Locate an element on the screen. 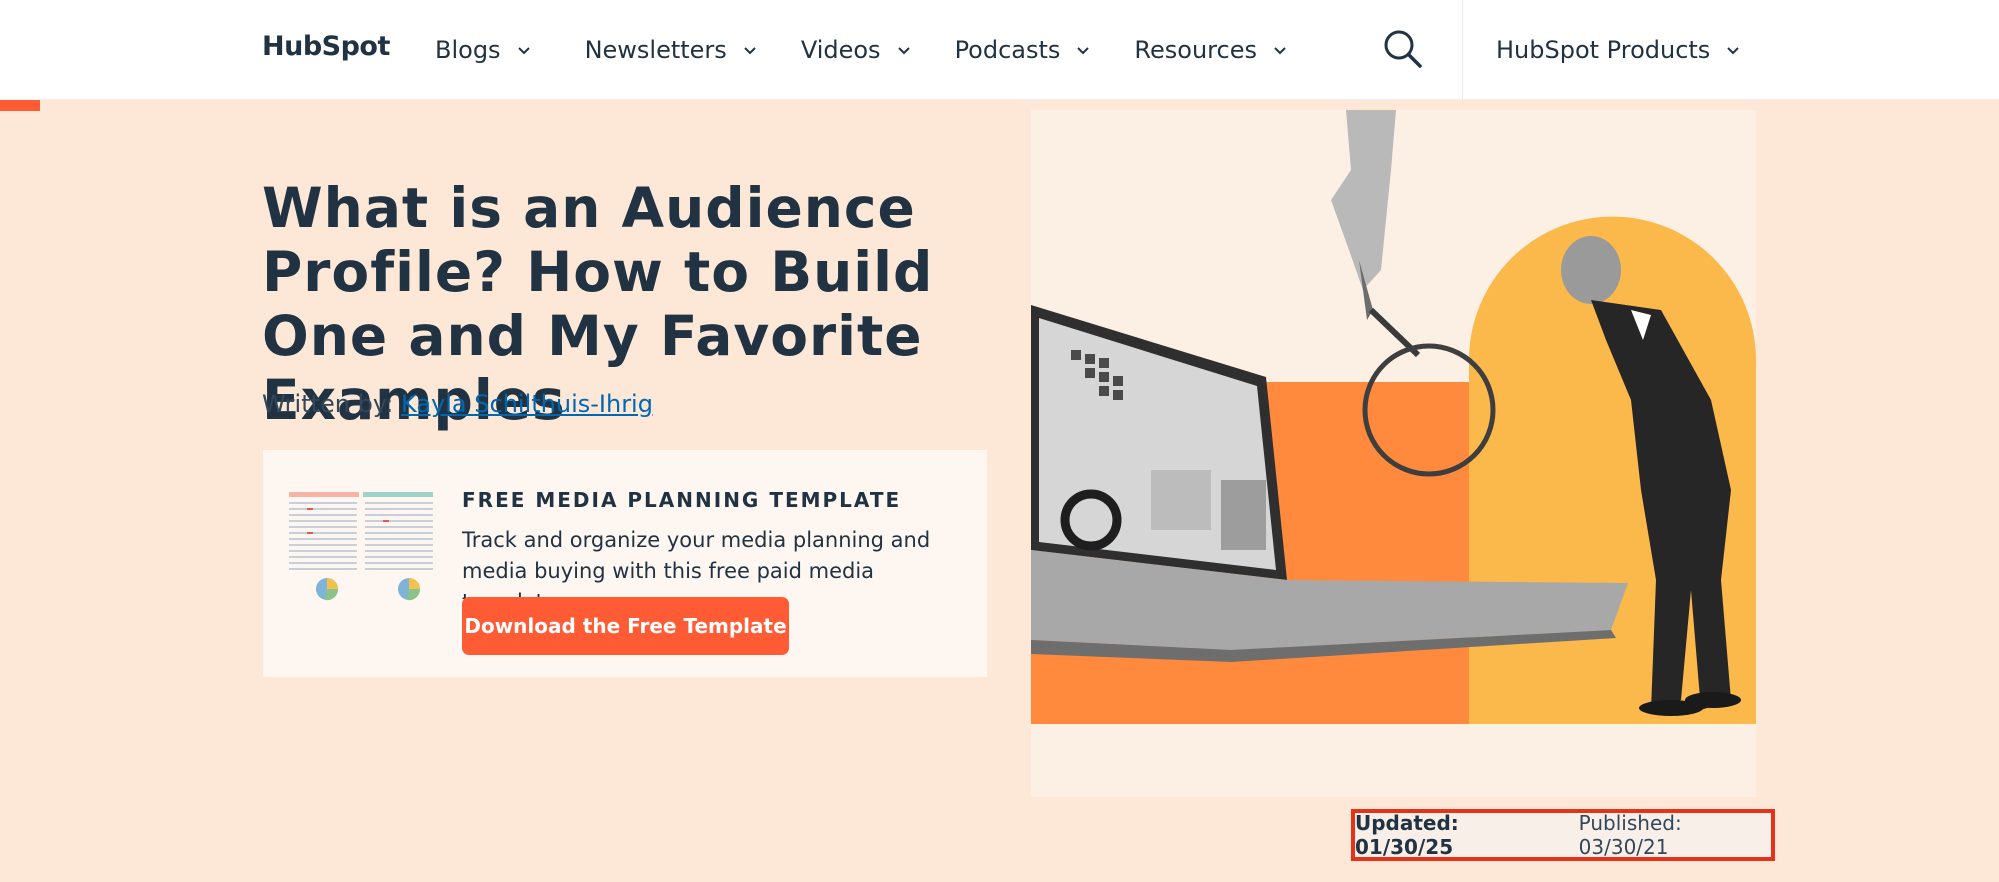 The image size is (1999, 882). hubspot-logo: HubSpot is located at coordinates (326, 46).